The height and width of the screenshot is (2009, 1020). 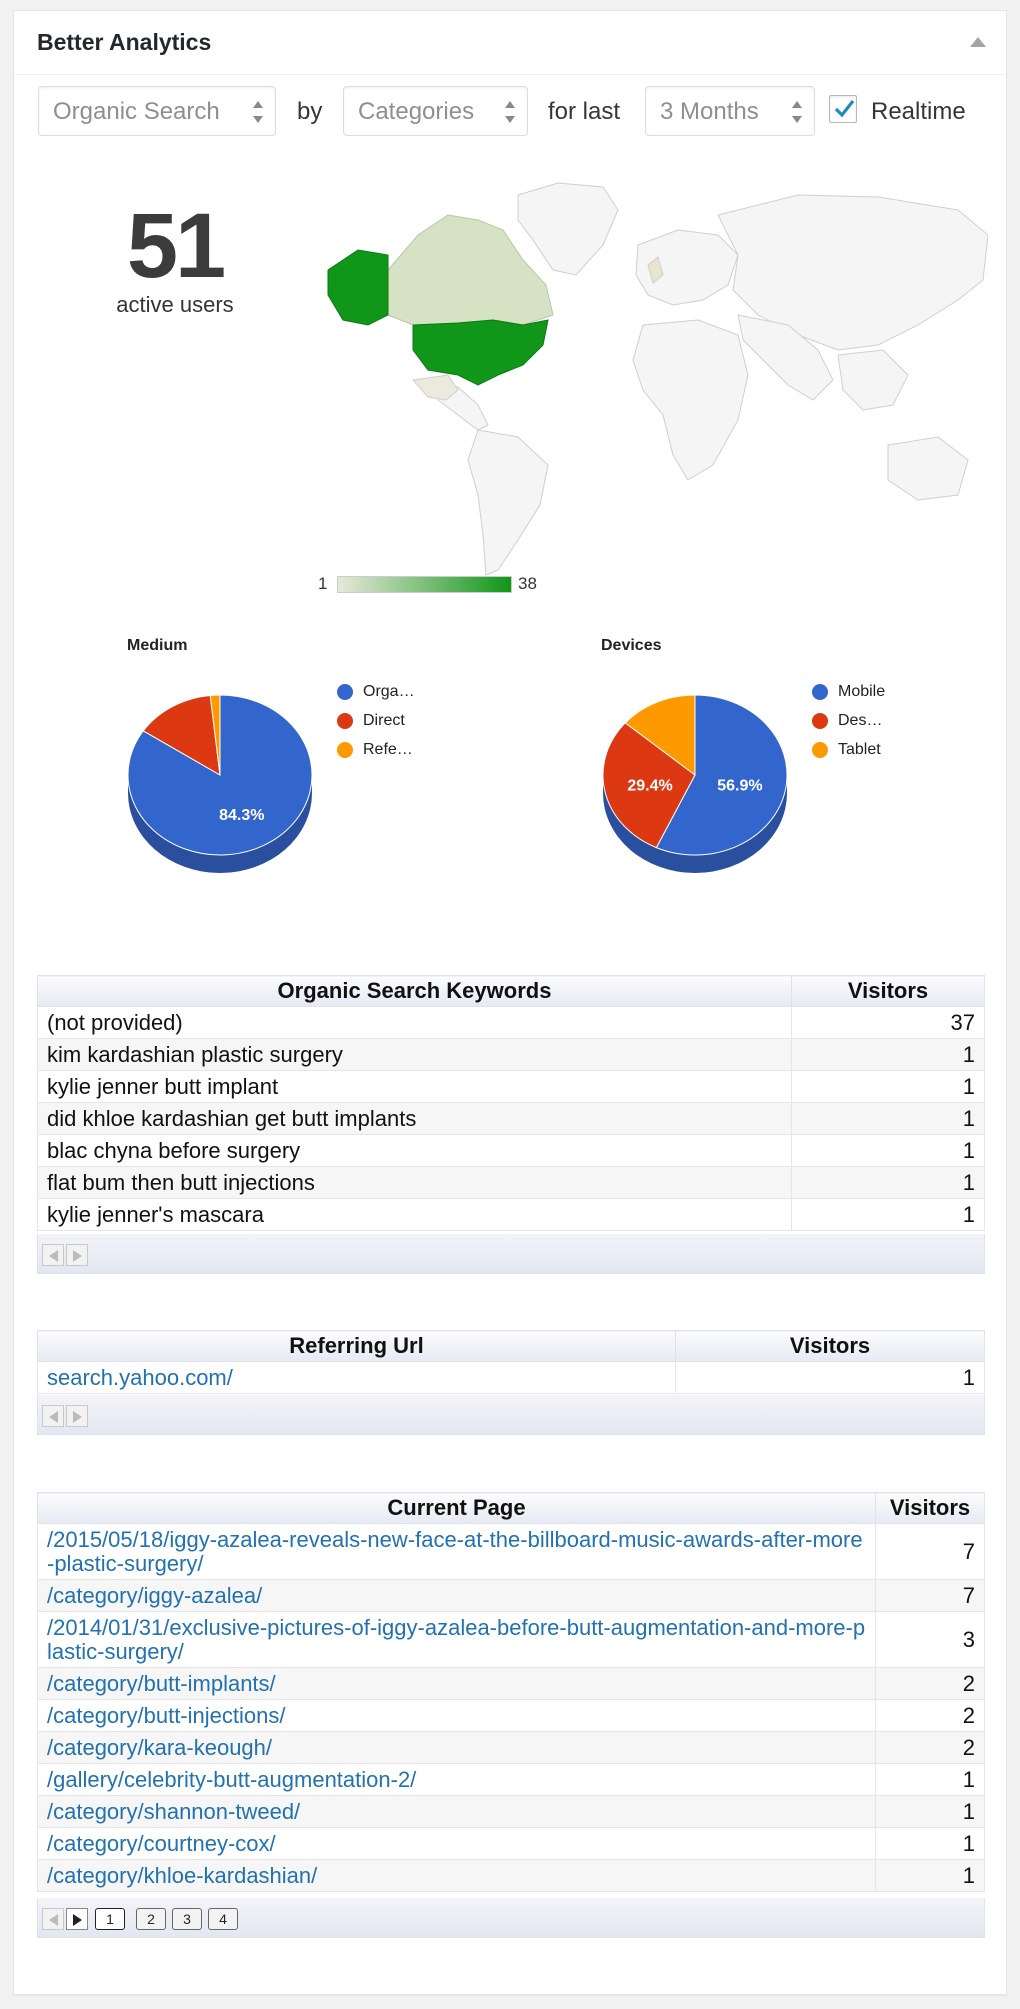 What do you see at coordinates (456, 1779) in the screenshot?
I see `row-label-cell: /gallery/celebrity-butt-augmentation-2/` at bounding box center [456, 1779].